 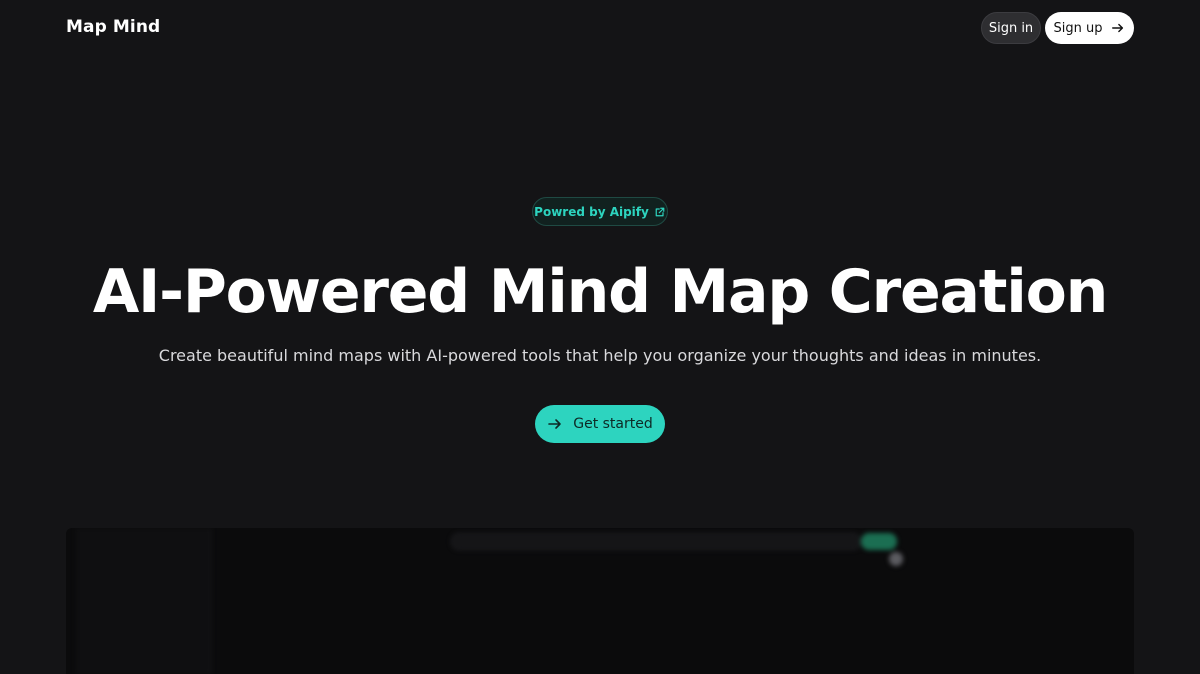 I want to click on sign-up-label: Sign up, so click(x=1078, y=28).